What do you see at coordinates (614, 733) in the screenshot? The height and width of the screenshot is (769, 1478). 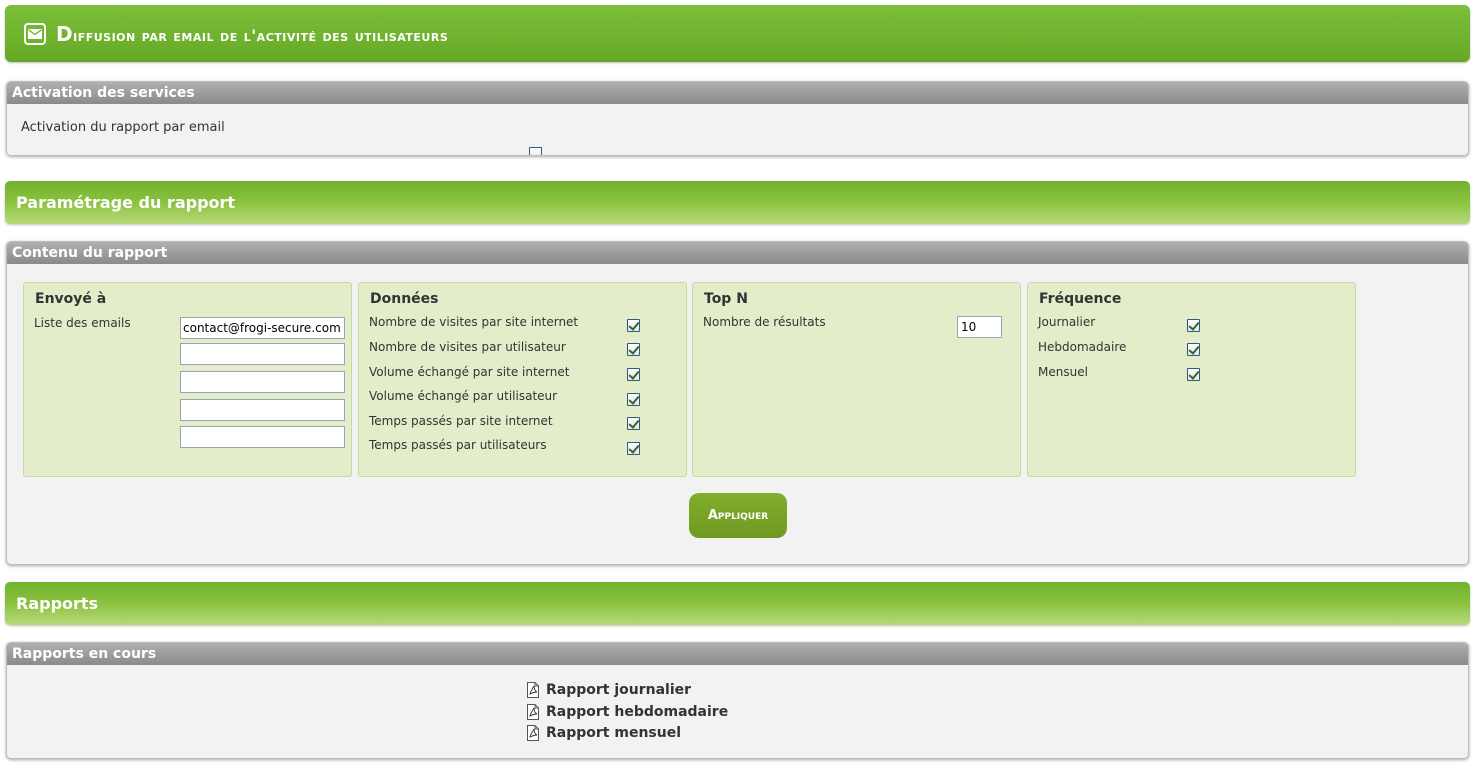 I see `report-link-label: Rapport mensuel` at bounding box center [614, 733].